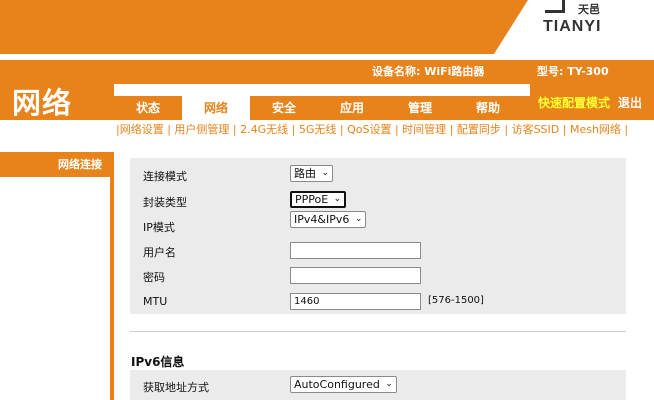  What do you see at coordinates (352, 107) in the screenshot?
I see `tab-application: 应用` at bounding box center [352, 107].